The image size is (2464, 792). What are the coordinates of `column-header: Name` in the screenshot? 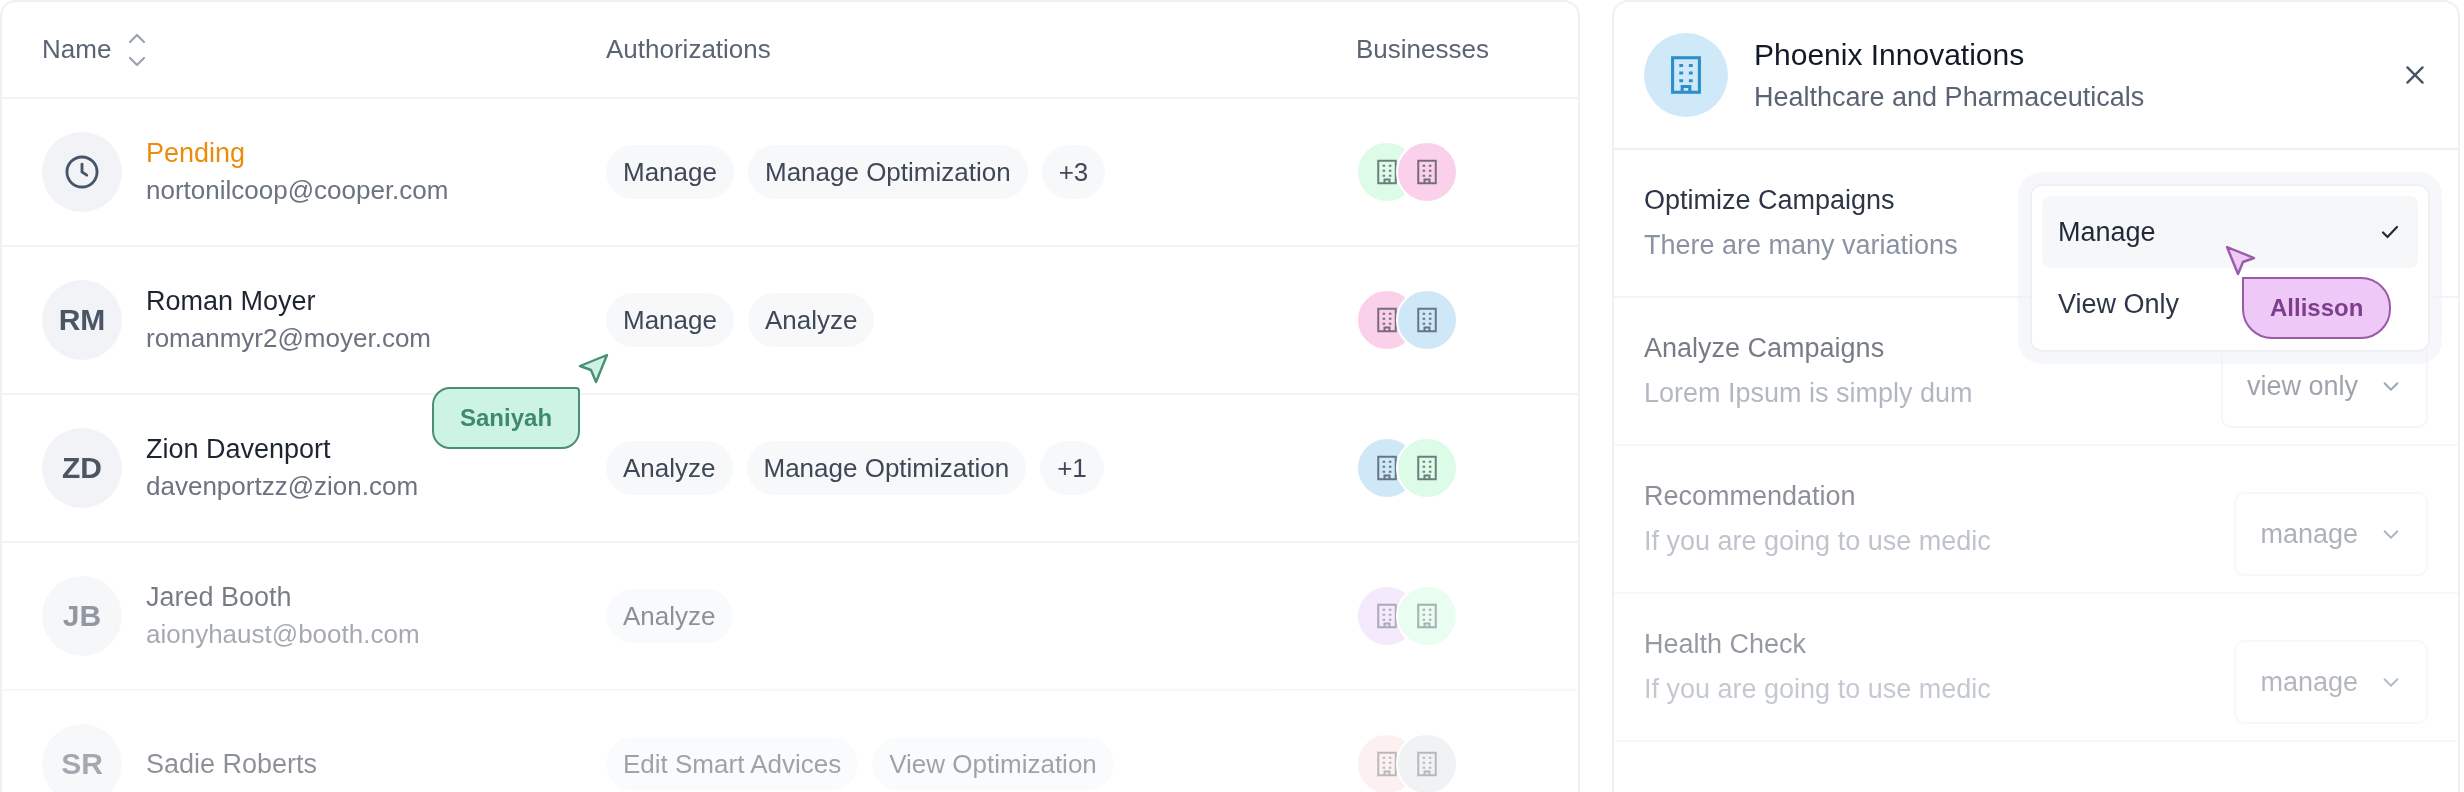 It's located at (77, 49).